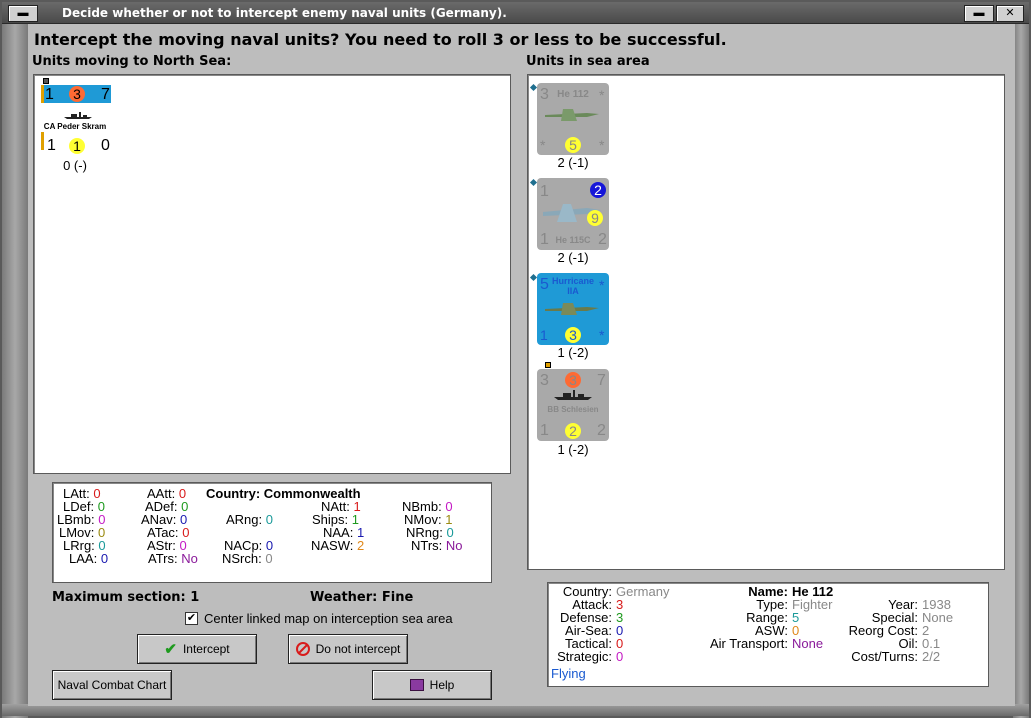 This screenshot has height=718, width=1031. I want to click on info-cost-value: 2/2, so click(931, 656).